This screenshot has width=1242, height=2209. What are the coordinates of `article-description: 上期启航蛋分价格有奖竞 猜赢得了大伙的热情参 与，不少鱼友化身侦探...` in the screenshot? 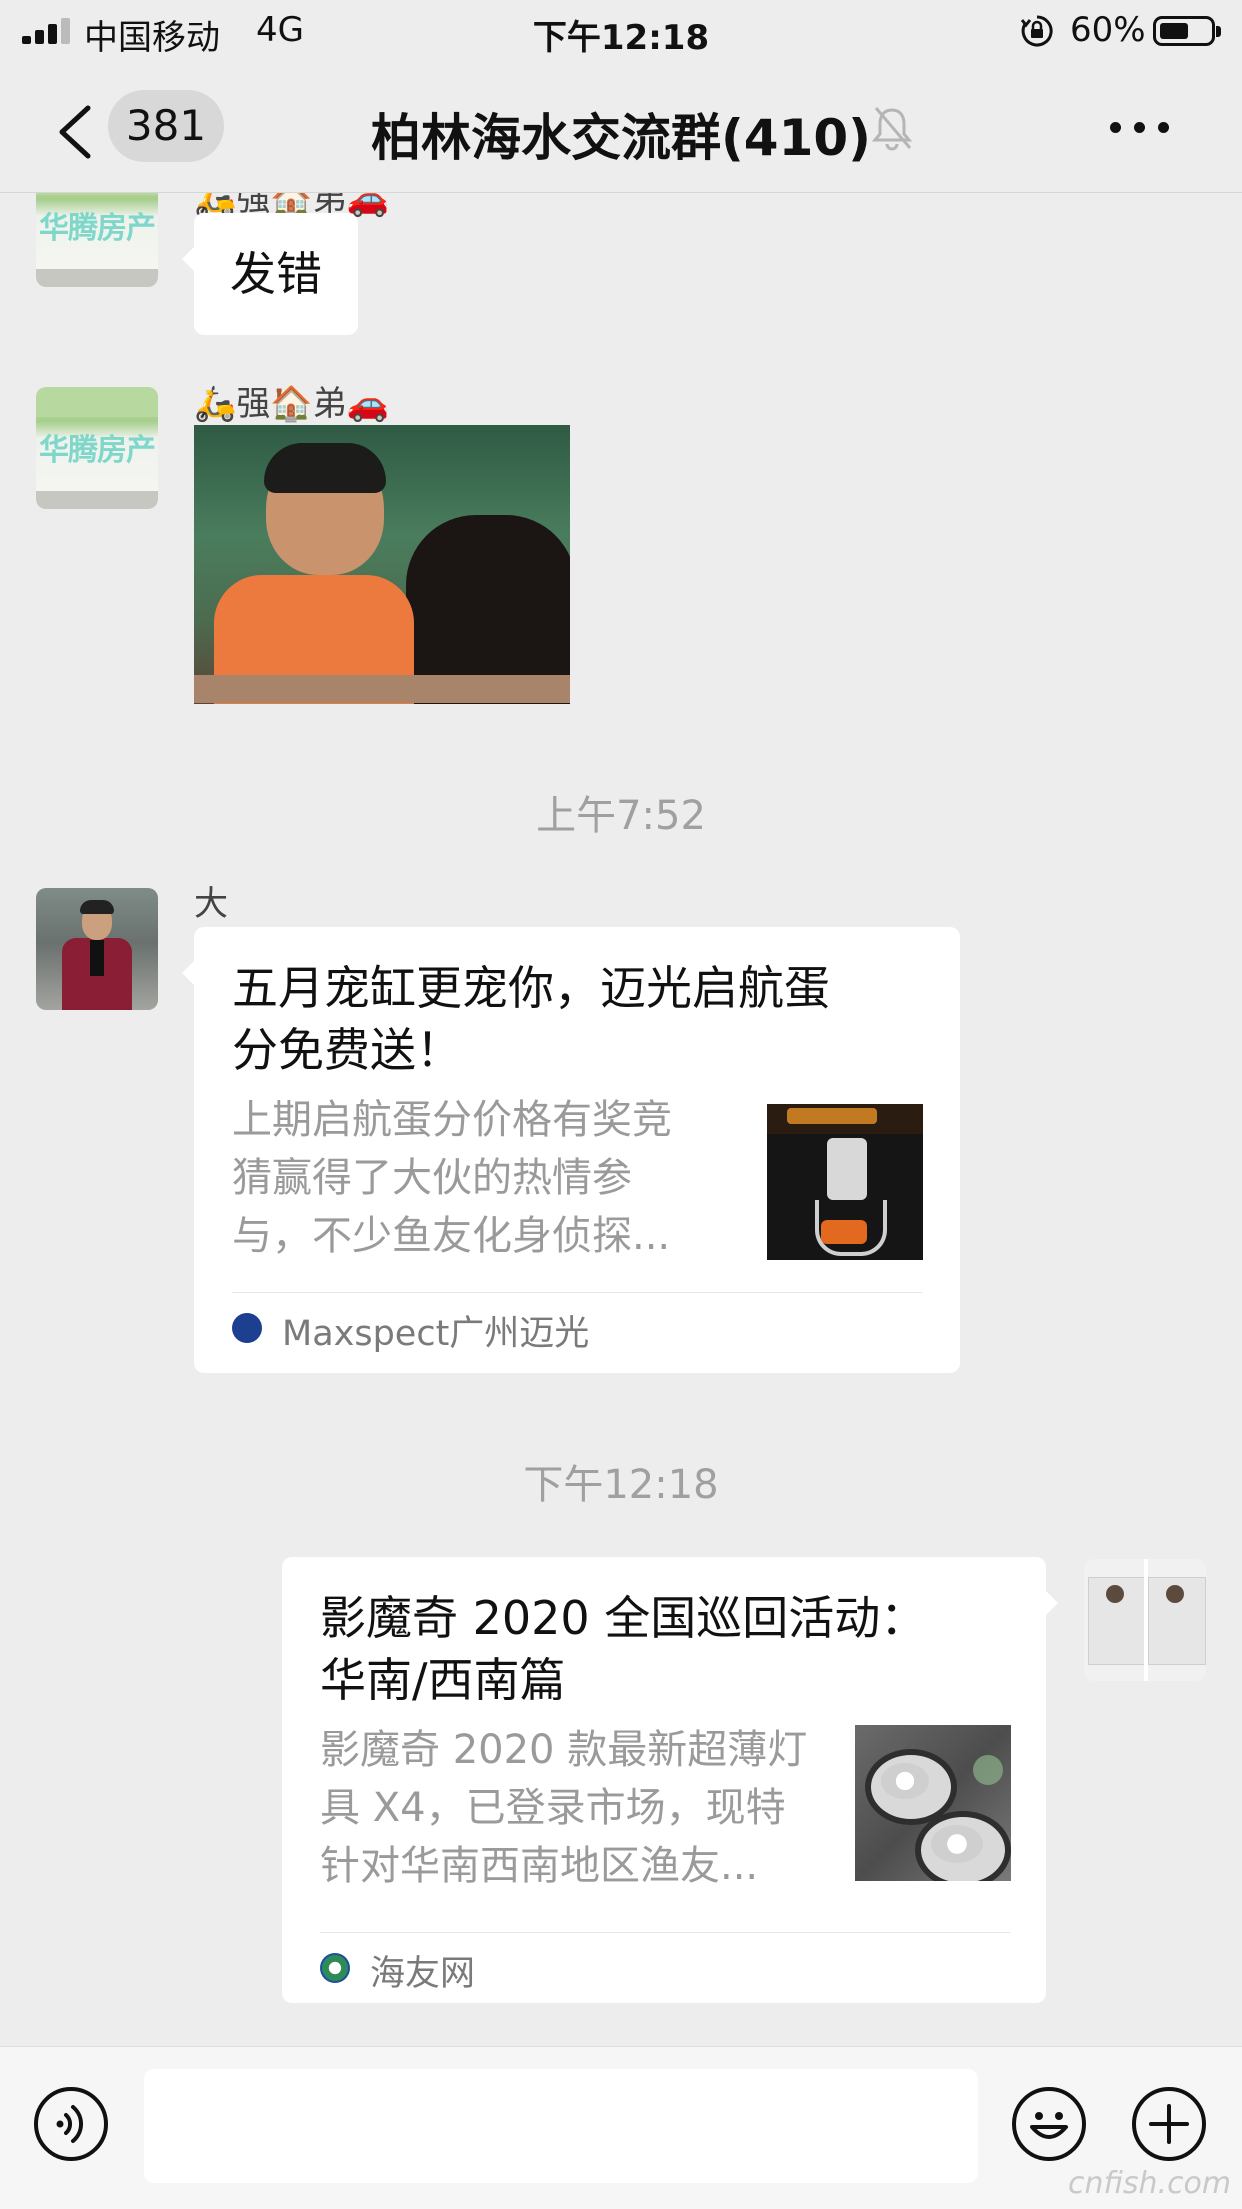 It's located at (452, 1178).